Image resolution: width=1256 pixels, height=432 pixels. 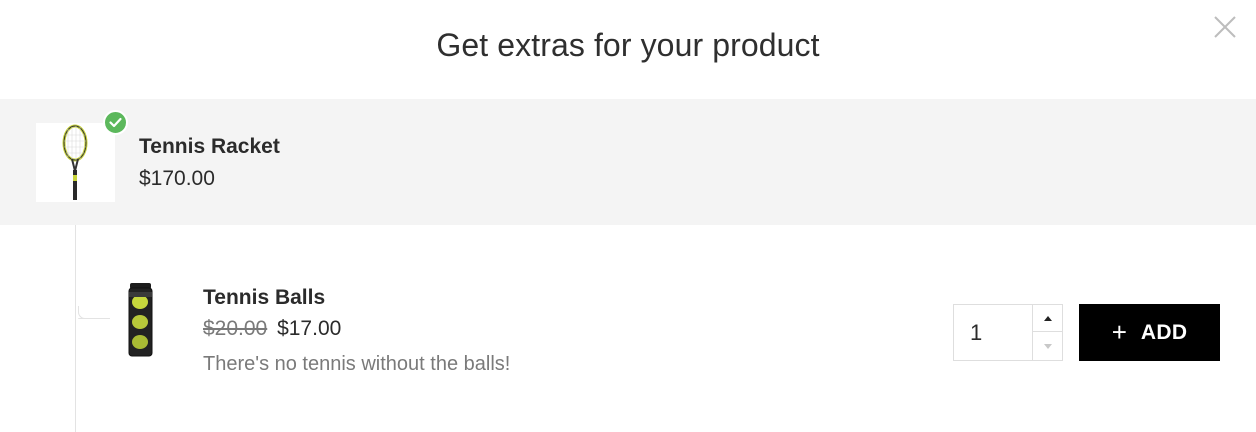 I want to click on tennis-balls-can-image, so click(x=140, y=320).